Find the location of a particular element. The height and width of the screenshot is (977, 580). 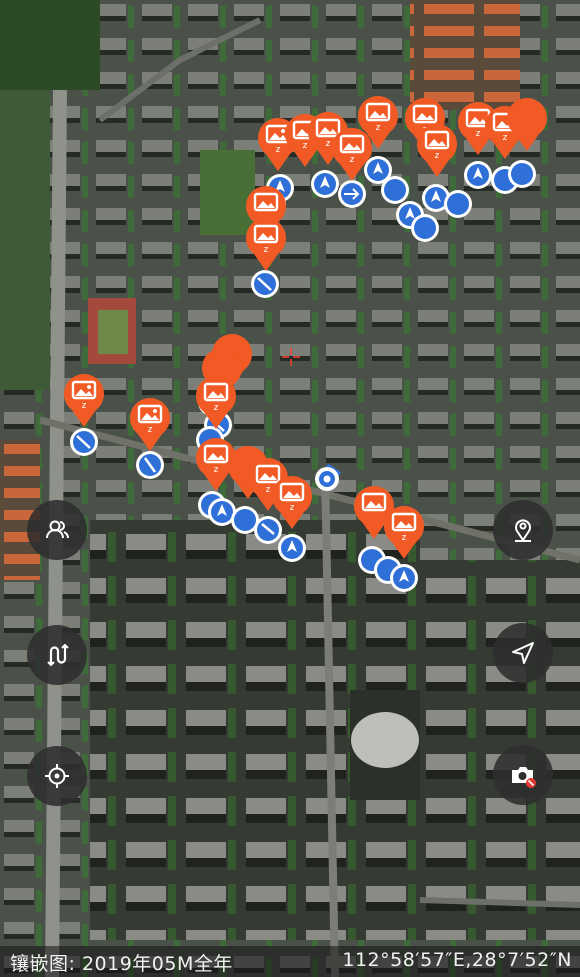

people-button is located at coordinates (57, 530).